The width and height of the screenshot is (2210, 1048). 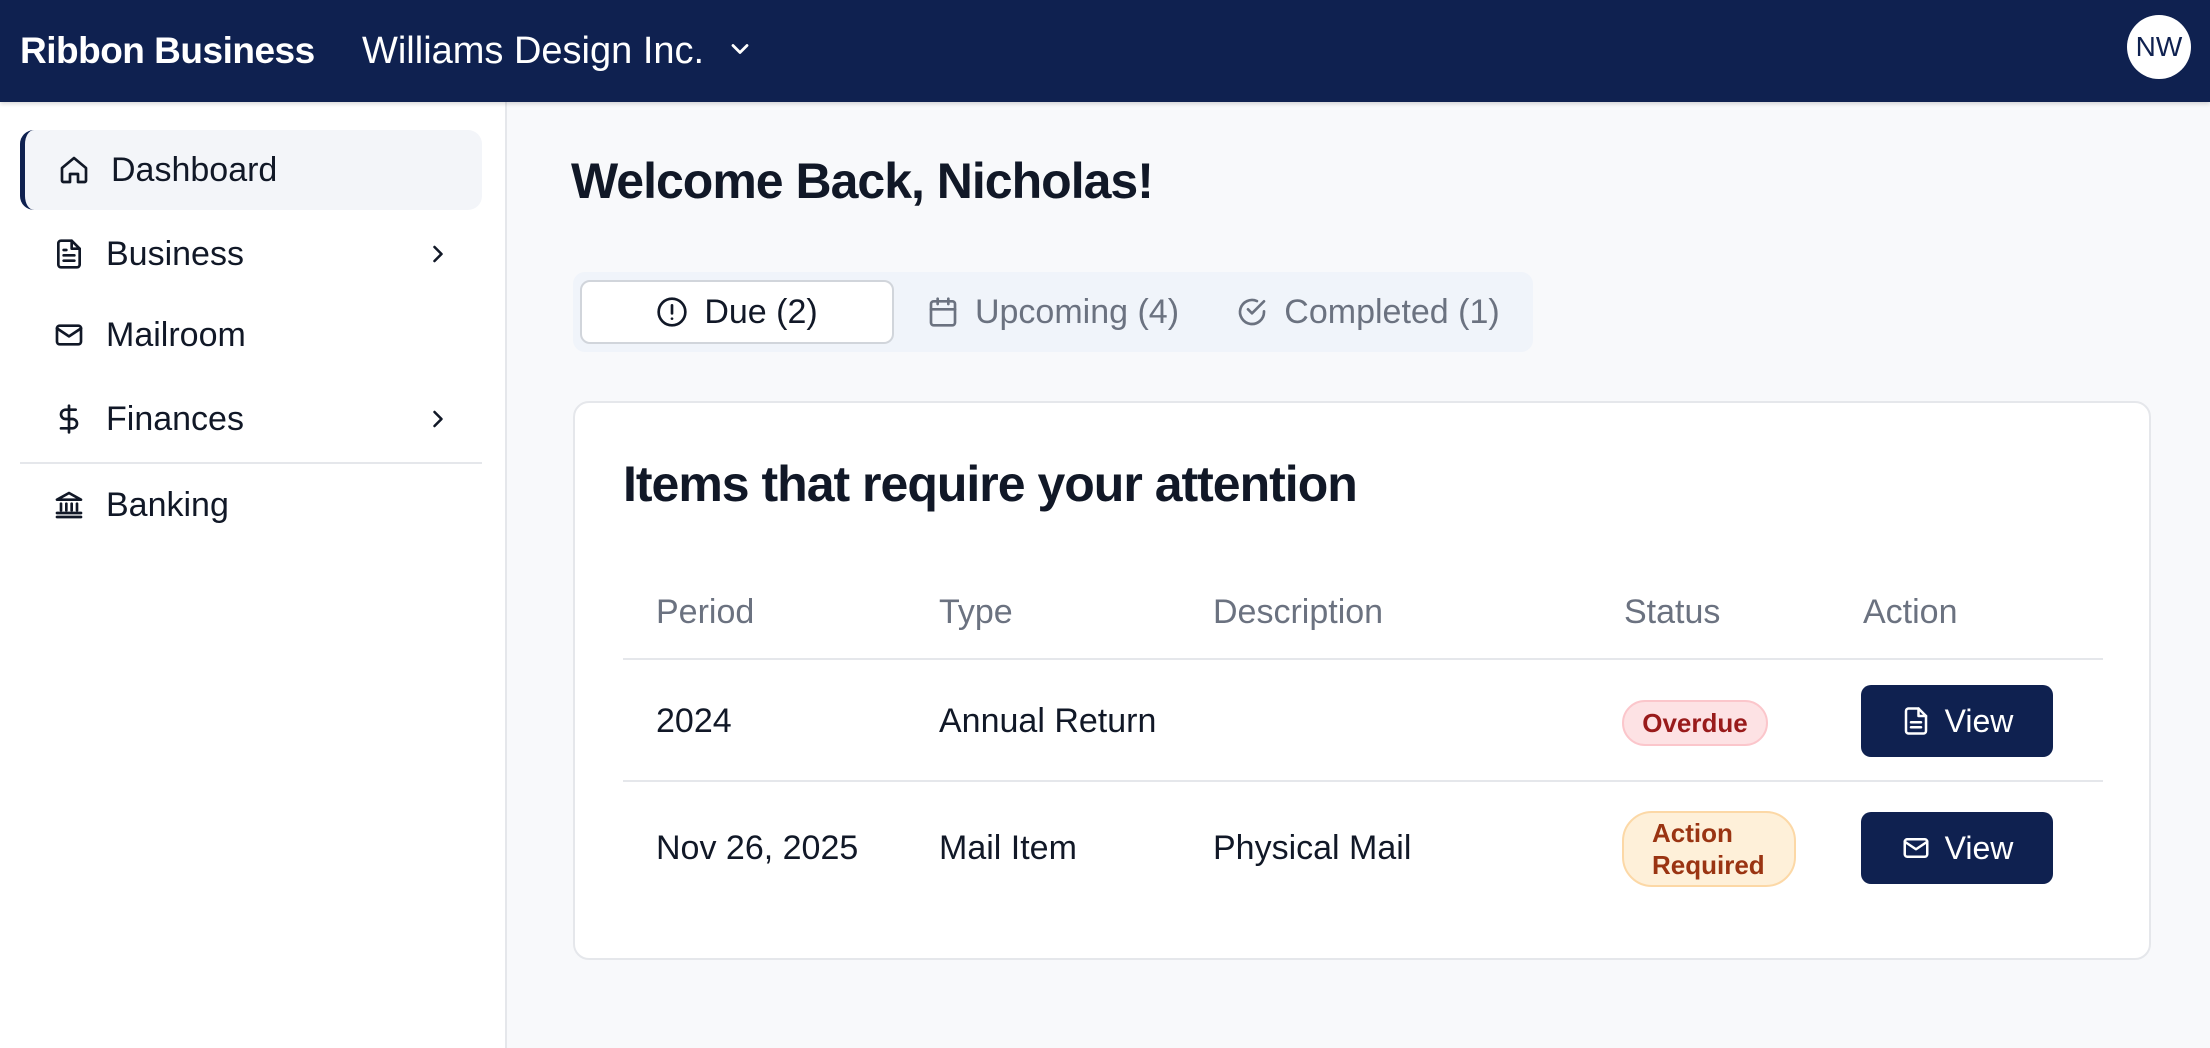 What do you see at coordinates (1008, 848) in the screenshot?
I see `cell-type: Mail Item` at bounding box center [1008, 848].